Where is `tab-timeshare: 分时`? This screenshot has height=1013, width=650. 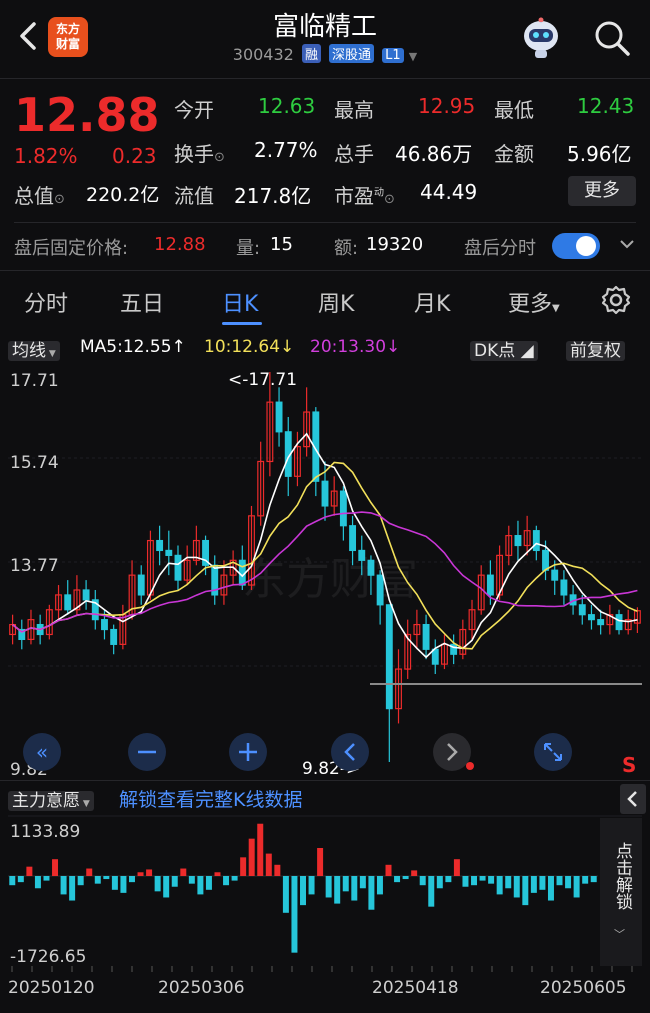 tab-timeshare: 分时 is located at coordinates (46, 302).